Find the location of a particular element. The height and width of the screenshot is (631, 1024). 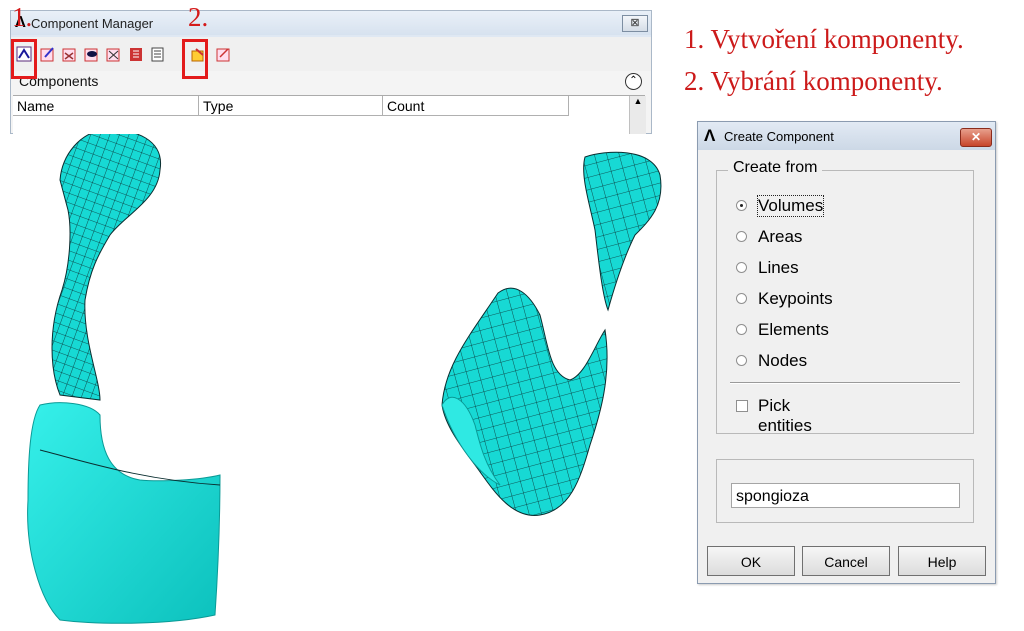

reselect-component-icon is located at coordinates (224, 54).